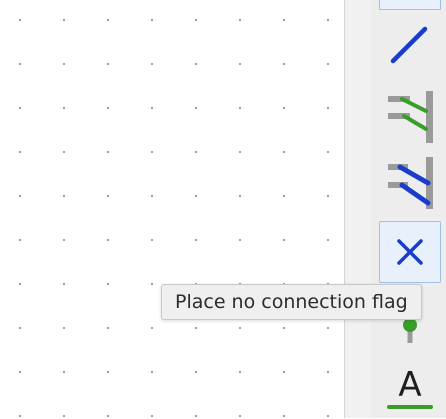 The height and width of the screenshot is (419, 446). I want to click on add-bus-entry-button, so click(410, 117).